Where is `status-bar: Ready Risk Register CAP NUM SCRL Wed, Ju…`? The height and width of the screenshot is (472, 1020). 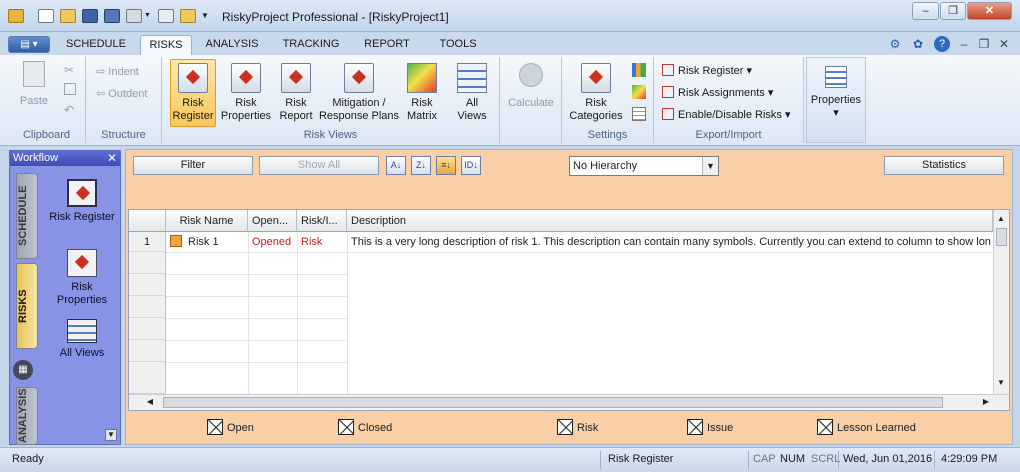
status-bar: Ready Risk Register CAP NUM SCRL Wed, Ju… is located at coordinates (510, 459).